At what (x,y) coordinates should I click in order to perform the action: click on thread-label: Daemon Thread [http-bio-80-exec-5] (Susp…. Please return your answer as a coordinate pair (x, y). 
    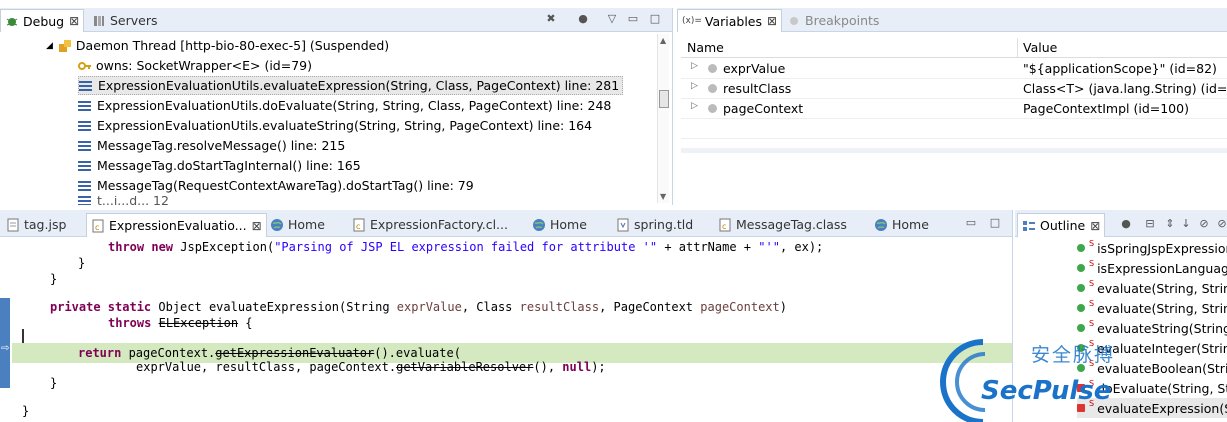
    Looking at the image, I should click on (232, 45).